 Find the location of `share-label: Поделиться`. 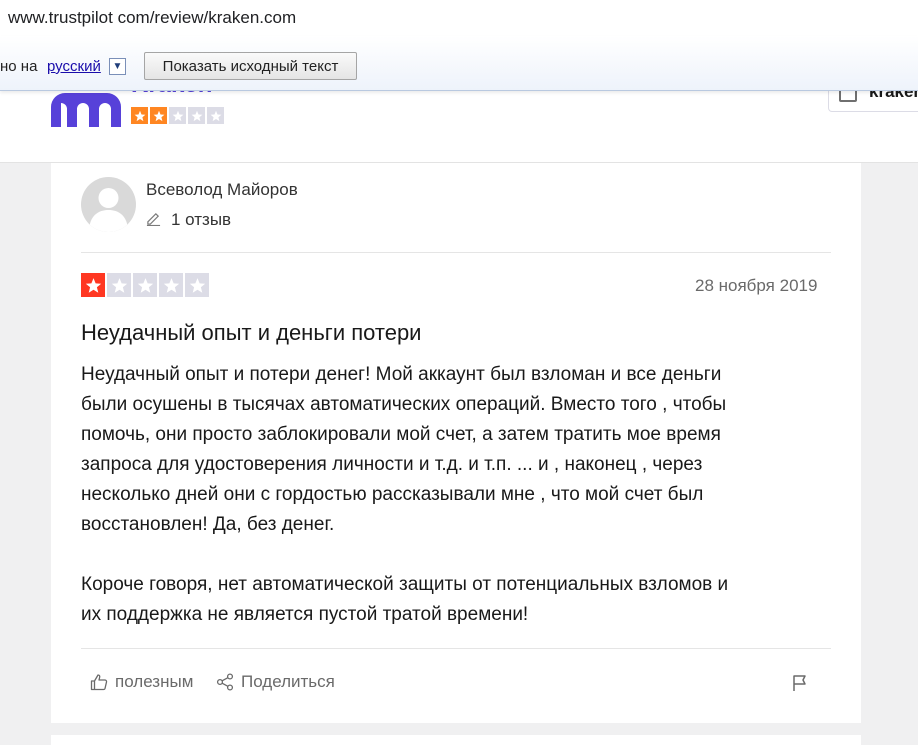

share-label: Поделиться is located at coordinates (288, 681).